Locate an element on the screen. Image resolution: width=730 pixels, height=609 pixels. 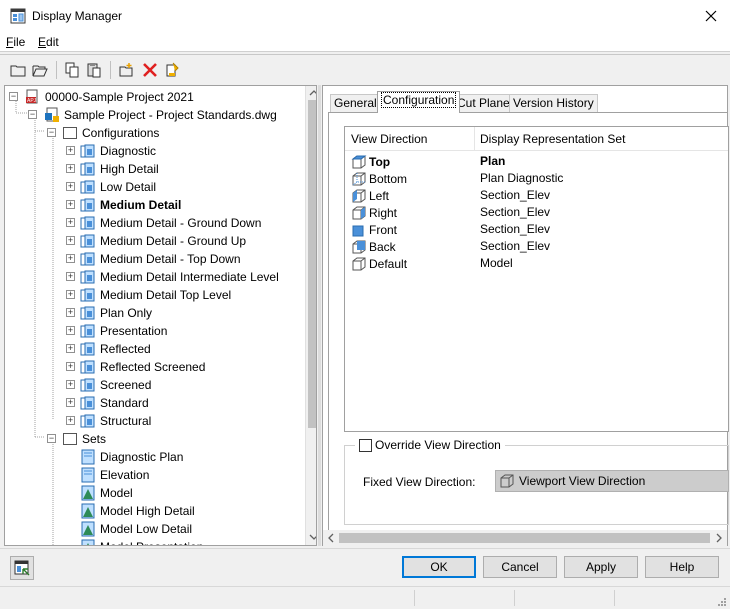
help-button: Help is located at coordinates (682, 567).